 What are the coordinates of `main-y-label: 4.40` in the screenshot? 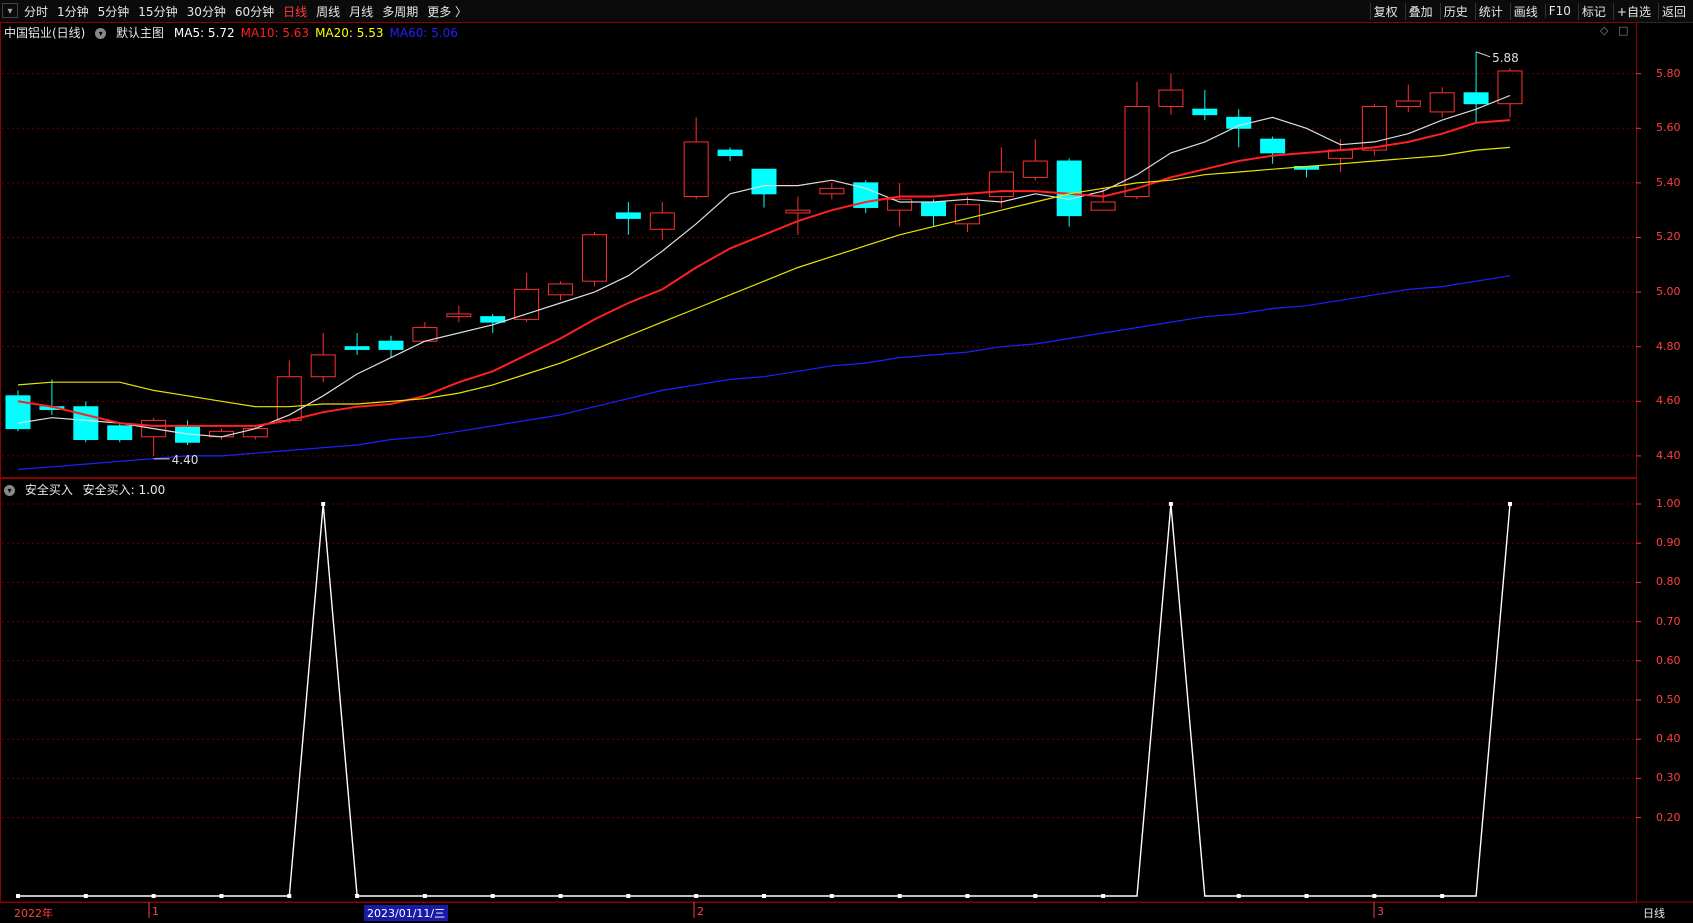 It's located at (1668, 455).